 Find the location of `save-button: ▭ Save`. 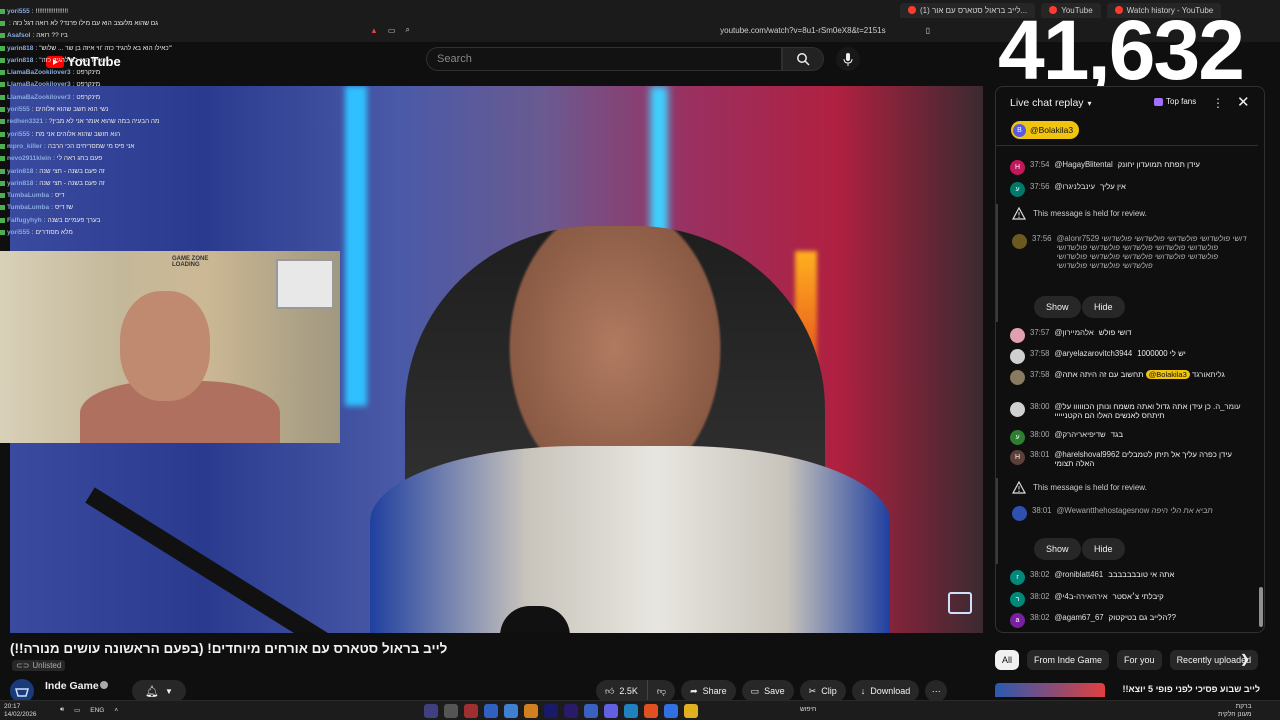

save-button: ▭ Save is located at coordinates (767, 691).